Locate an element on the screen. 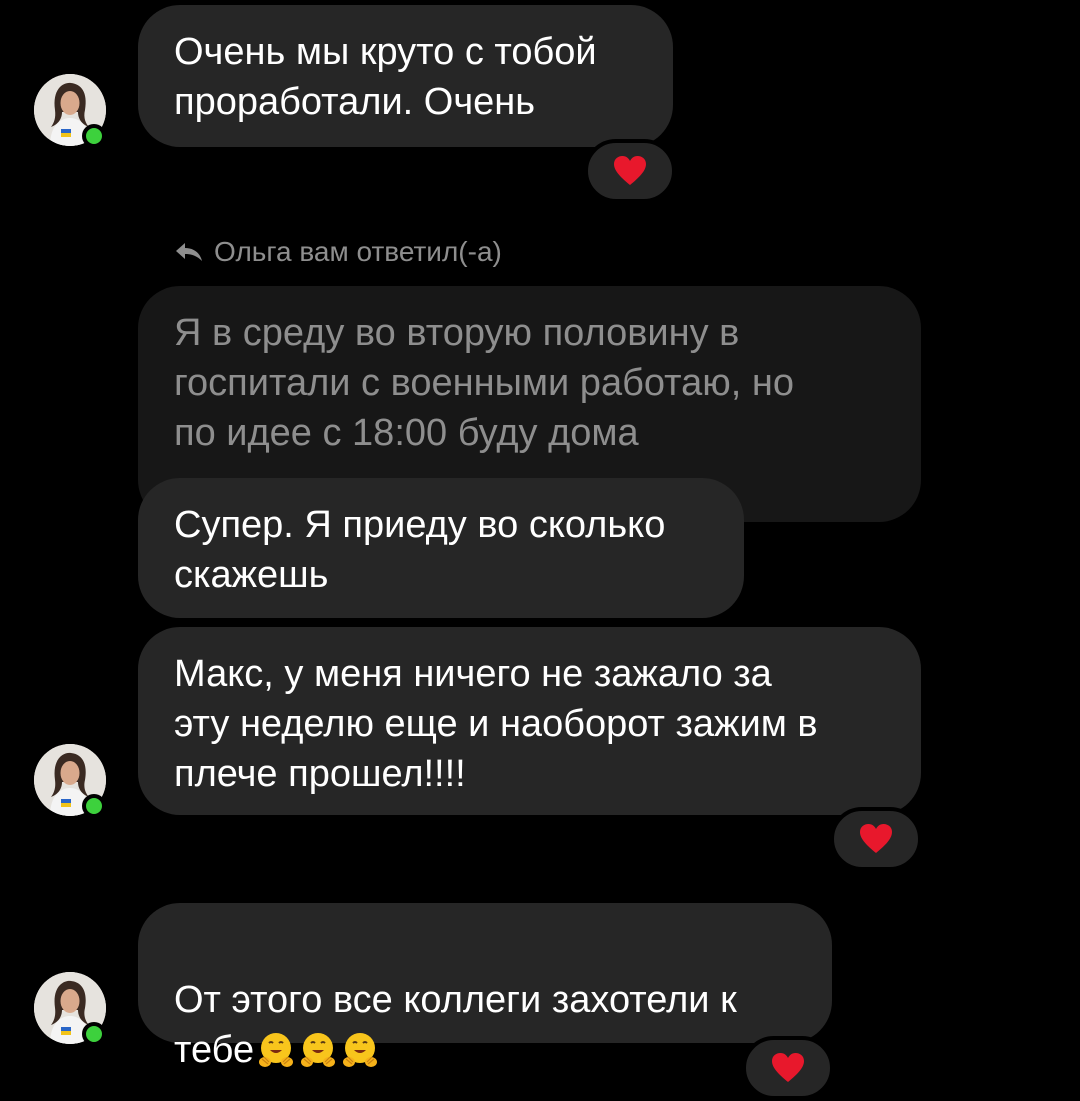 The width and height of the screenshot is (1080, 1101). message-bubble-2: Супер. Я приеду во сколько скажешь is located at coordinates (441, 548).